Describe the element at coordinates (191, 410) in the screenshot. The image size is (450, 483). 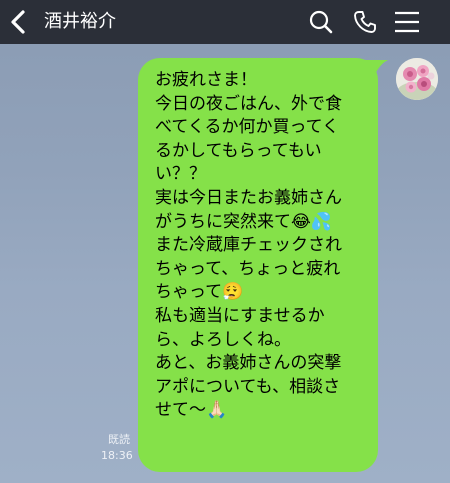
I see `message-line: せて〜🙏🏻` at that location.